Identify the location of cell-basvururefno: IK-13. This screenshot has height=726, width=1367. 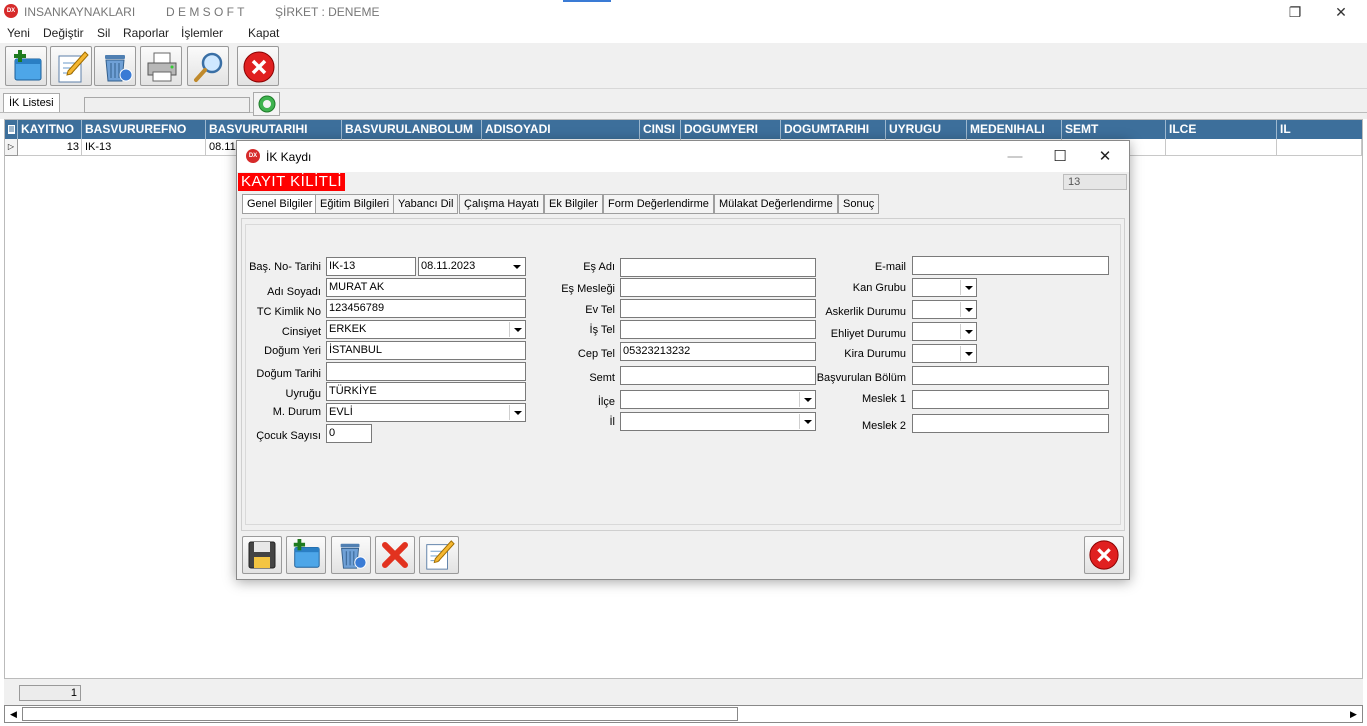
(144, 147).